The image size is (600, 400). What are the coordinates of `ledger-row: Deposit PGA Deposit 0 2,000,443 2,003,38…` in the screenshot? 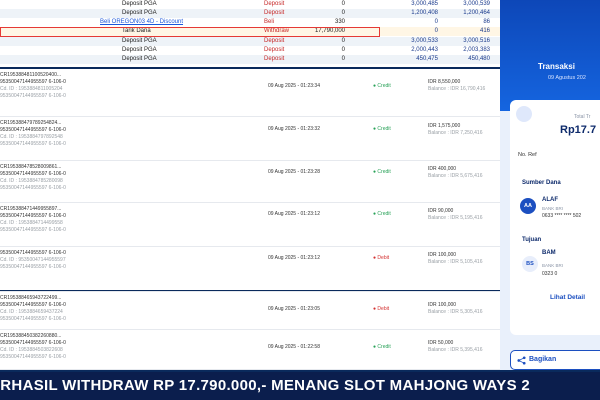 It's located at (250, 50).